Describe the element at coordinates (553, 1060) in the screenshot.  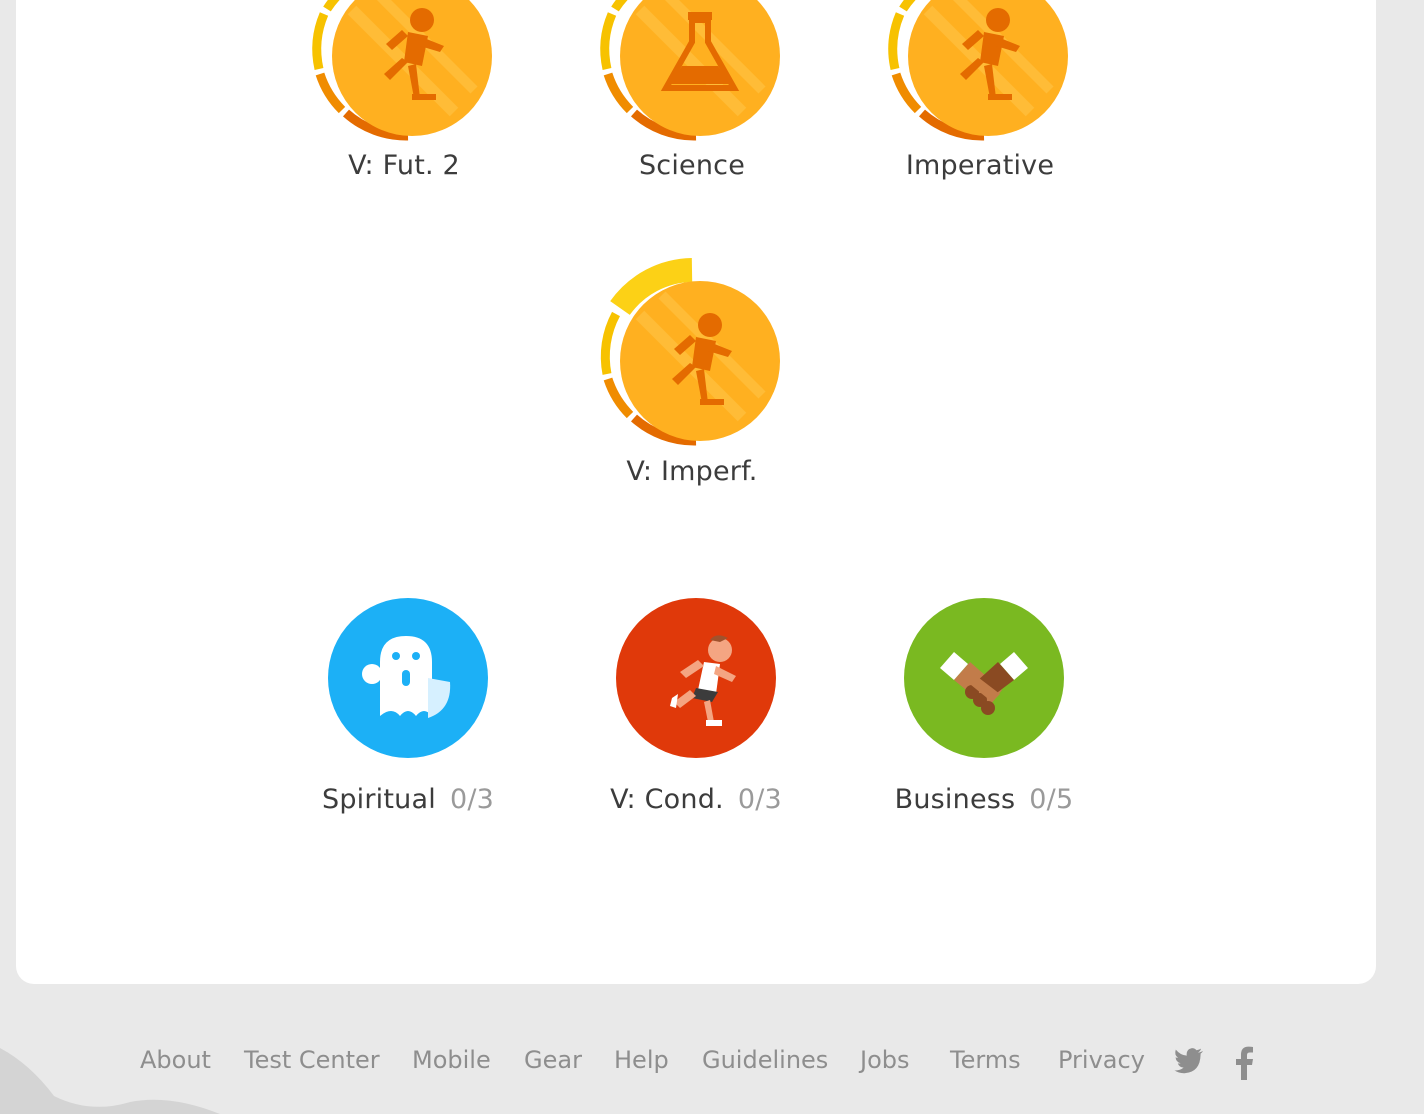
I see `footer-link-gear: Gear` at that location.